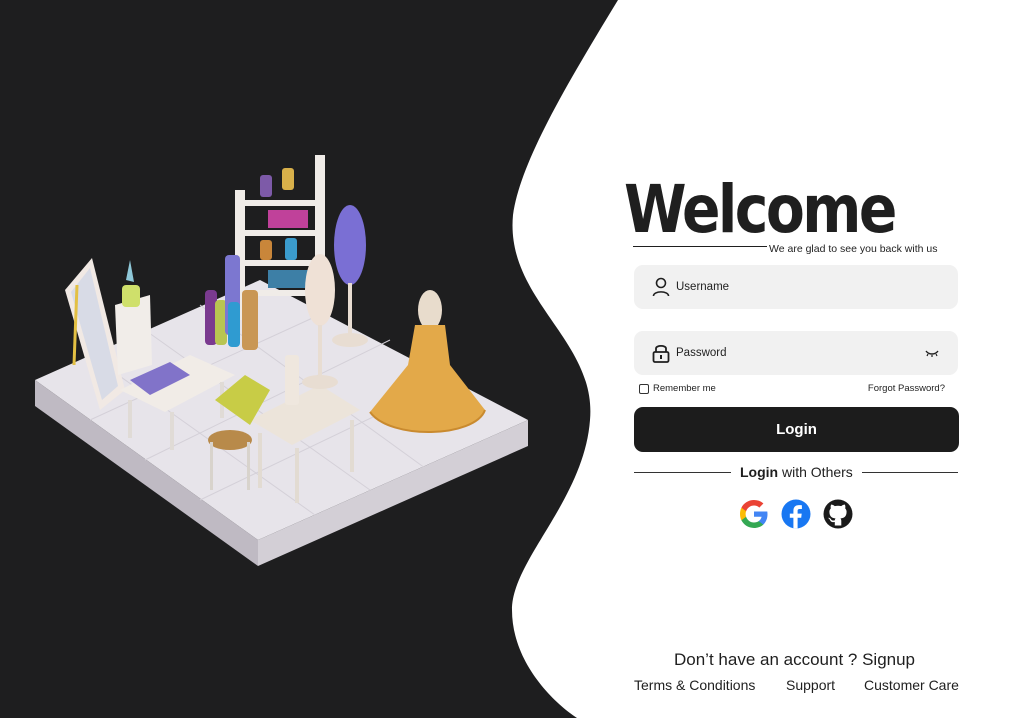 The image size is (1010, 718). I want to click on login-with-prefix: Login, so click(759, 472).